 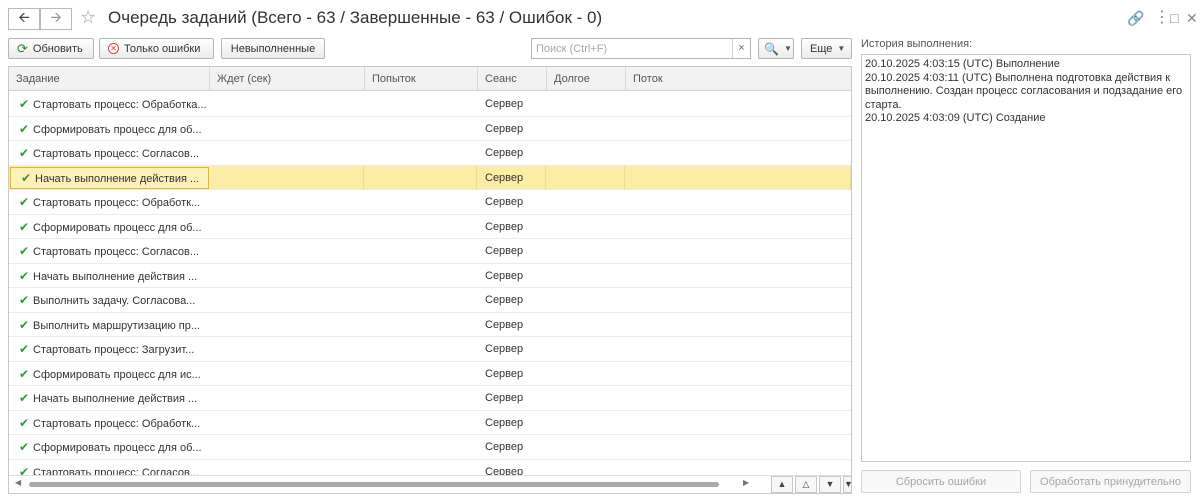 I want to click on search-options-button: 🔍 ▼, so click(x=776, y=48).